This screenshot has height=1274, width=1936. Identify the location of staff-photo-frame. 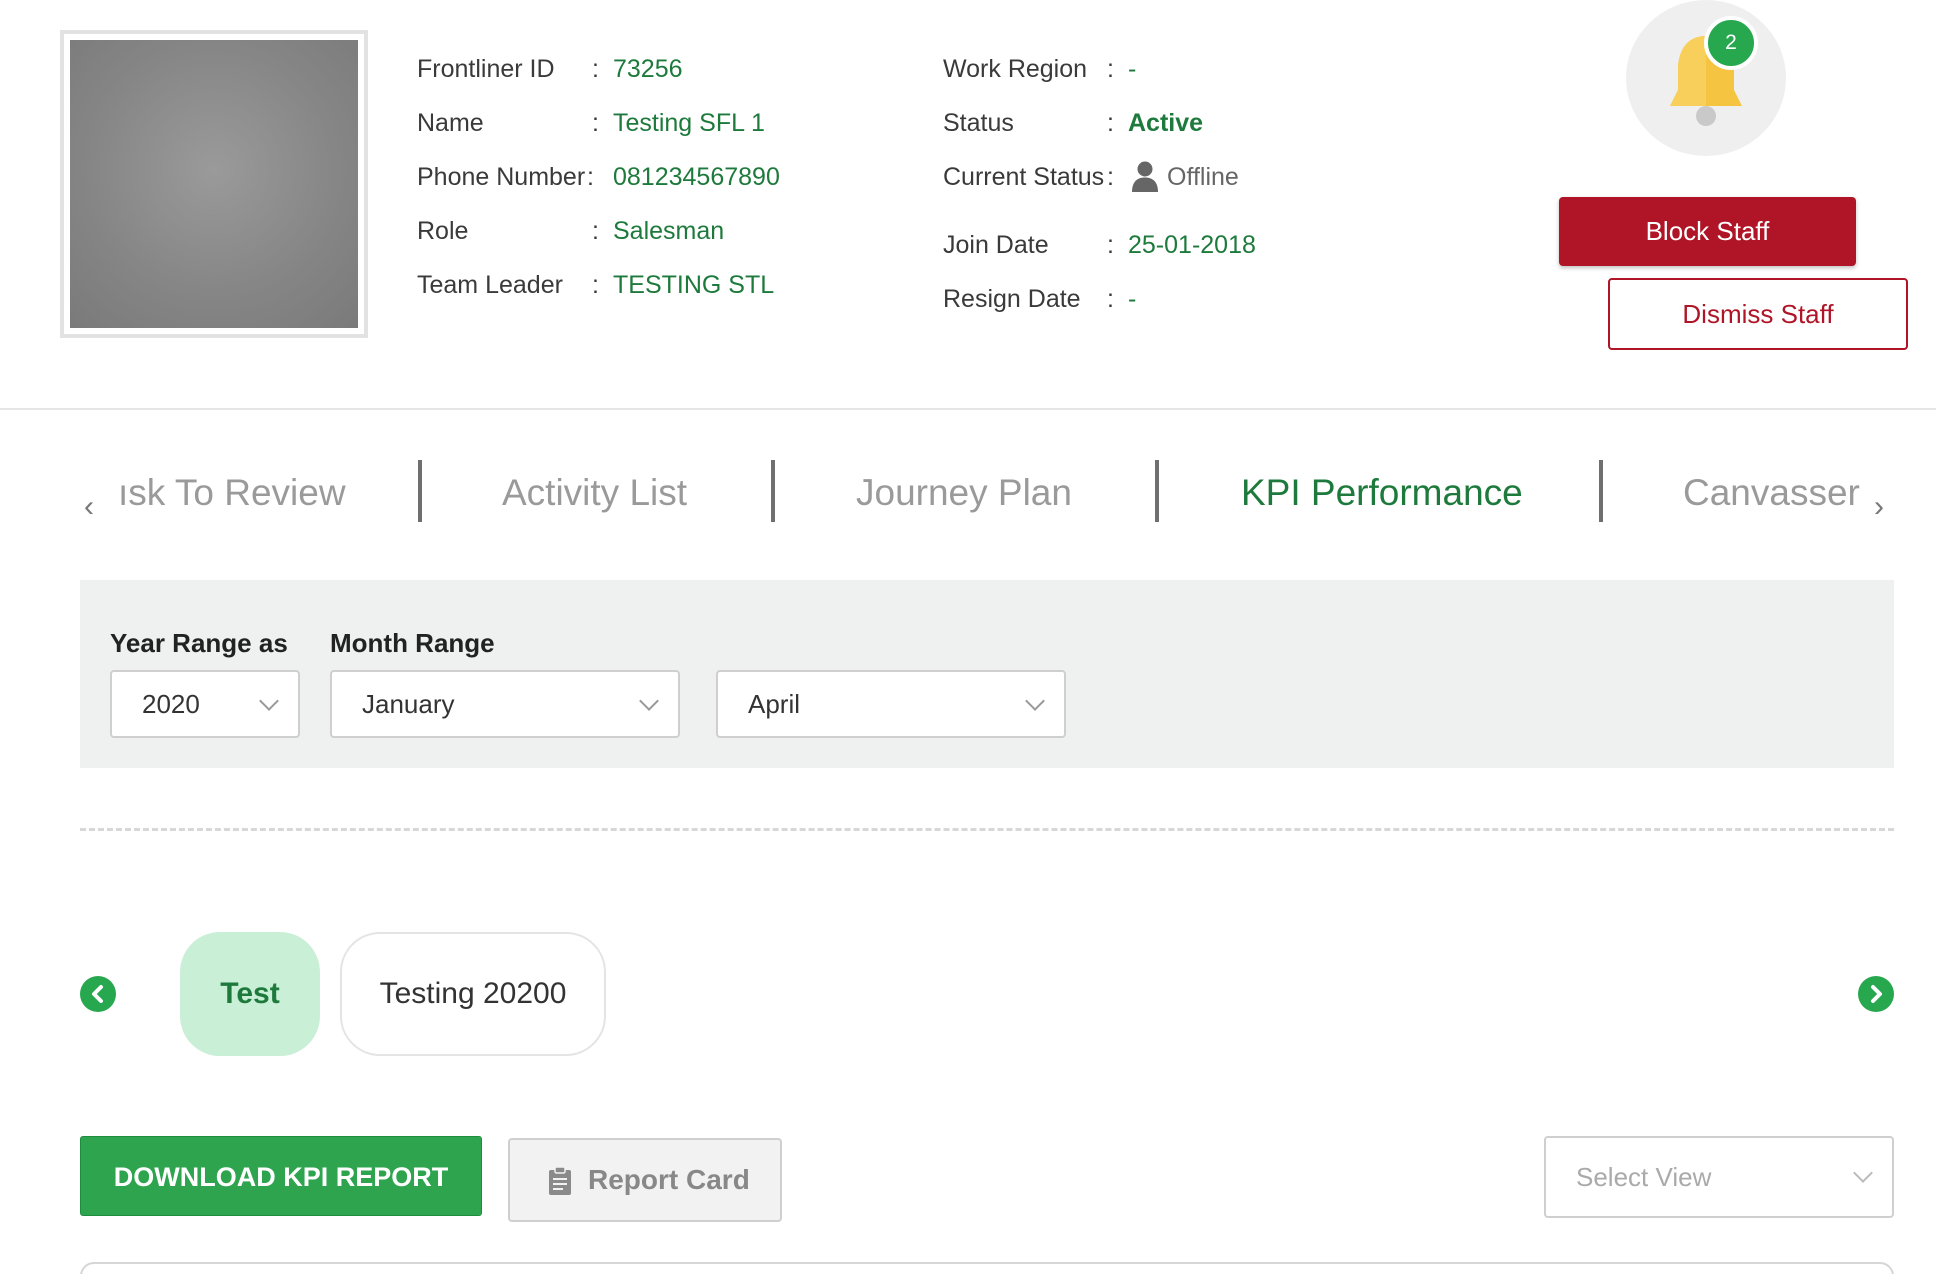
(214, 184).